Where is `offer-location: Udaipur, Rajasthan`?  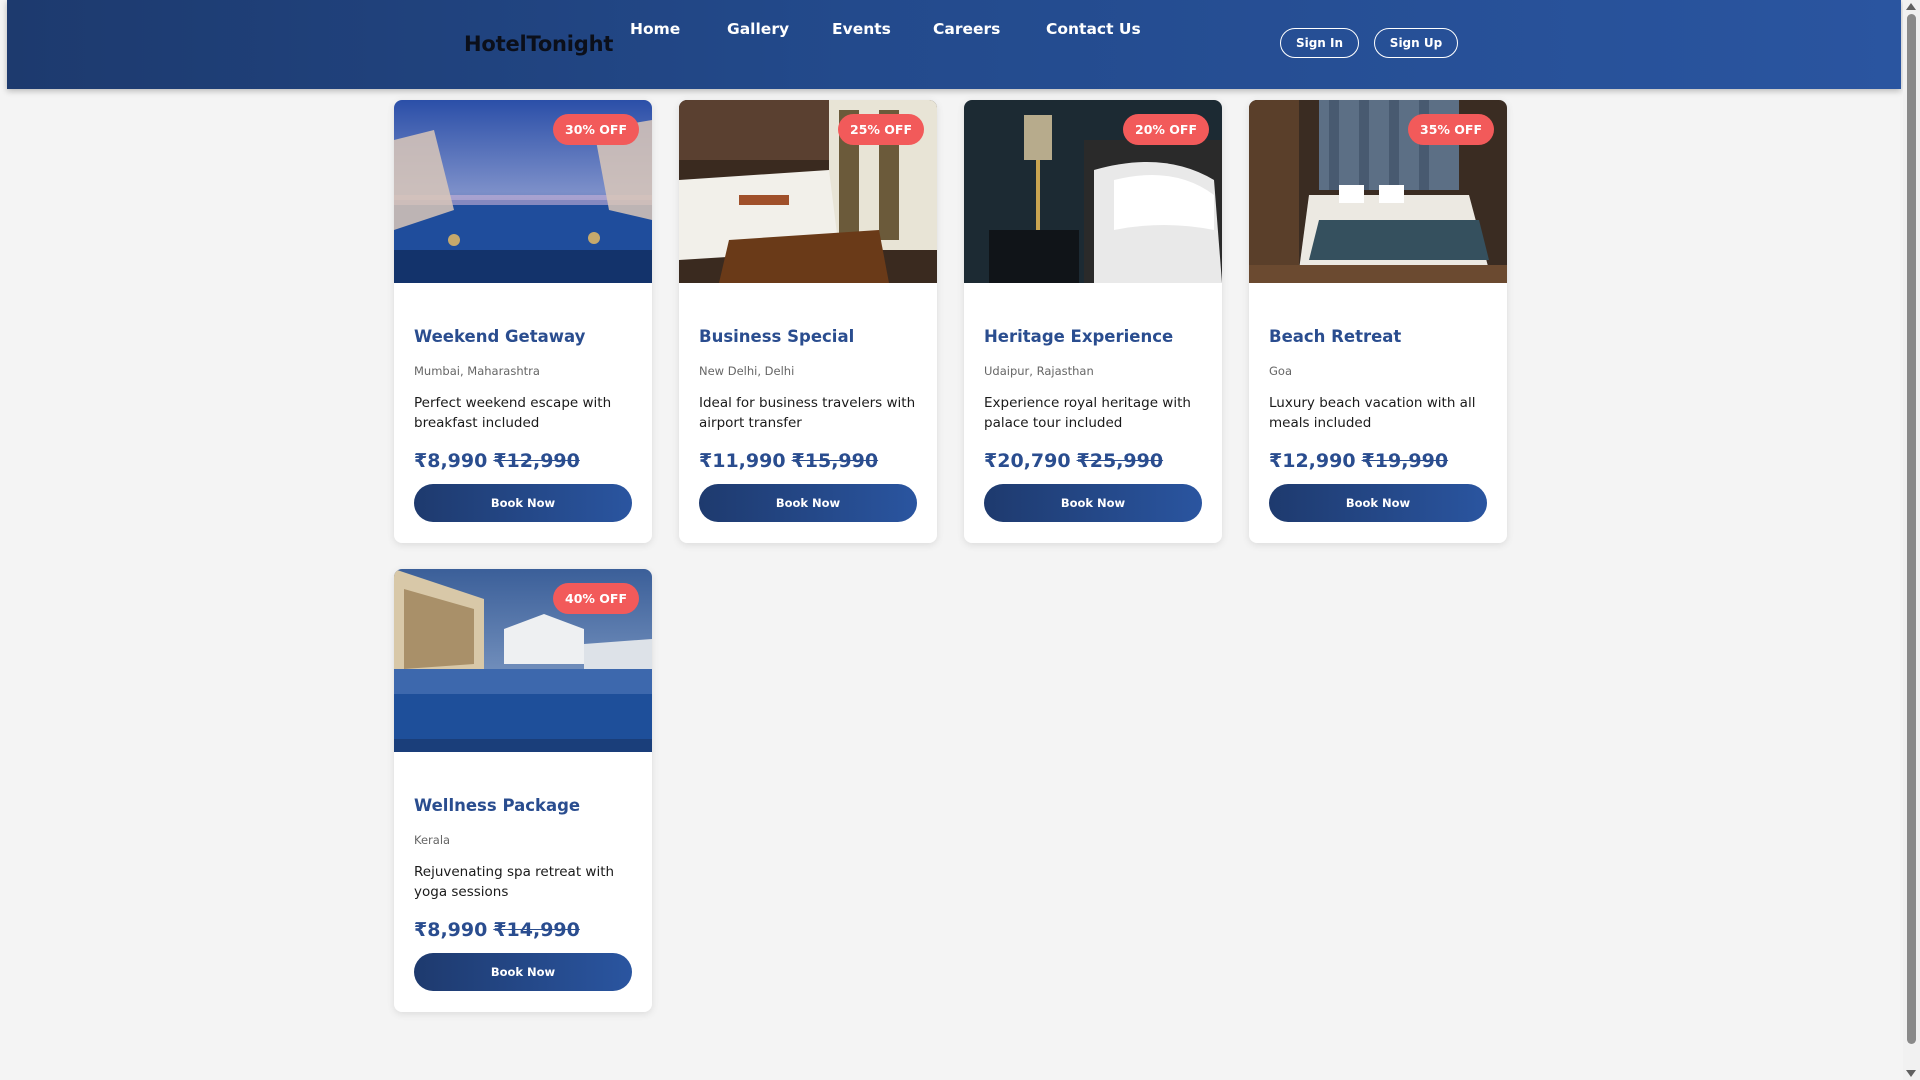
offer-location: Udaipur, Rajasthan is located at coordinates (1039, 371).